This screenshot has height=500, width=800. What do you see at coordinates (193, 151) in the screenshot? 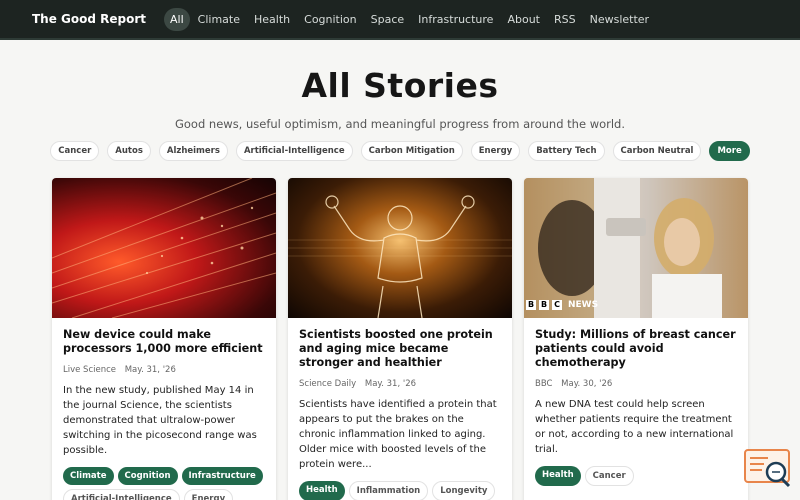
I see `tag-alzheimers: Alzheimers` at bounding box center [193, 151].